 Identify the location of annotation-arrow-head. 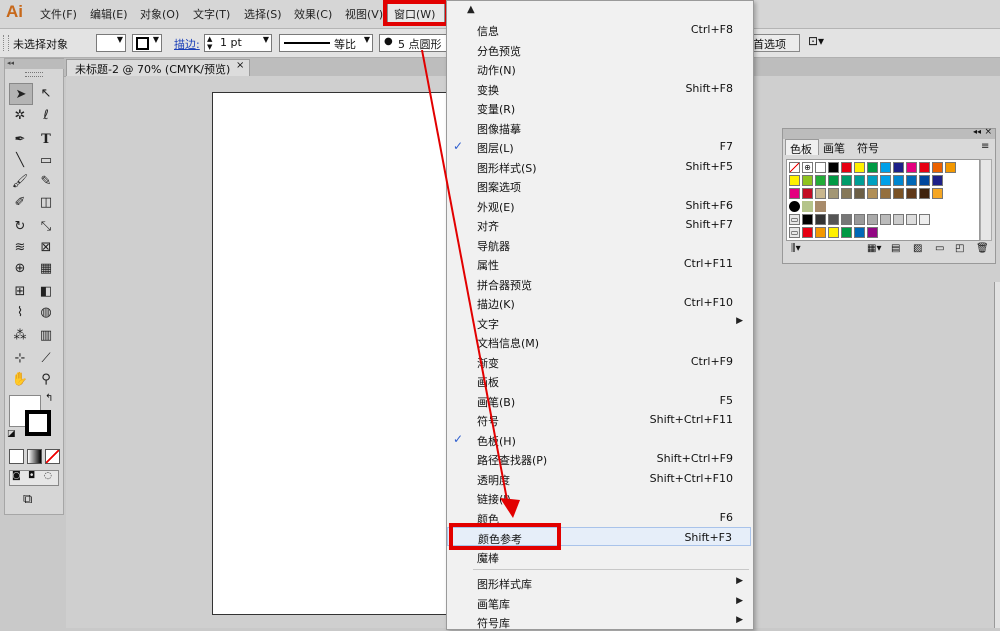
(510, 508).